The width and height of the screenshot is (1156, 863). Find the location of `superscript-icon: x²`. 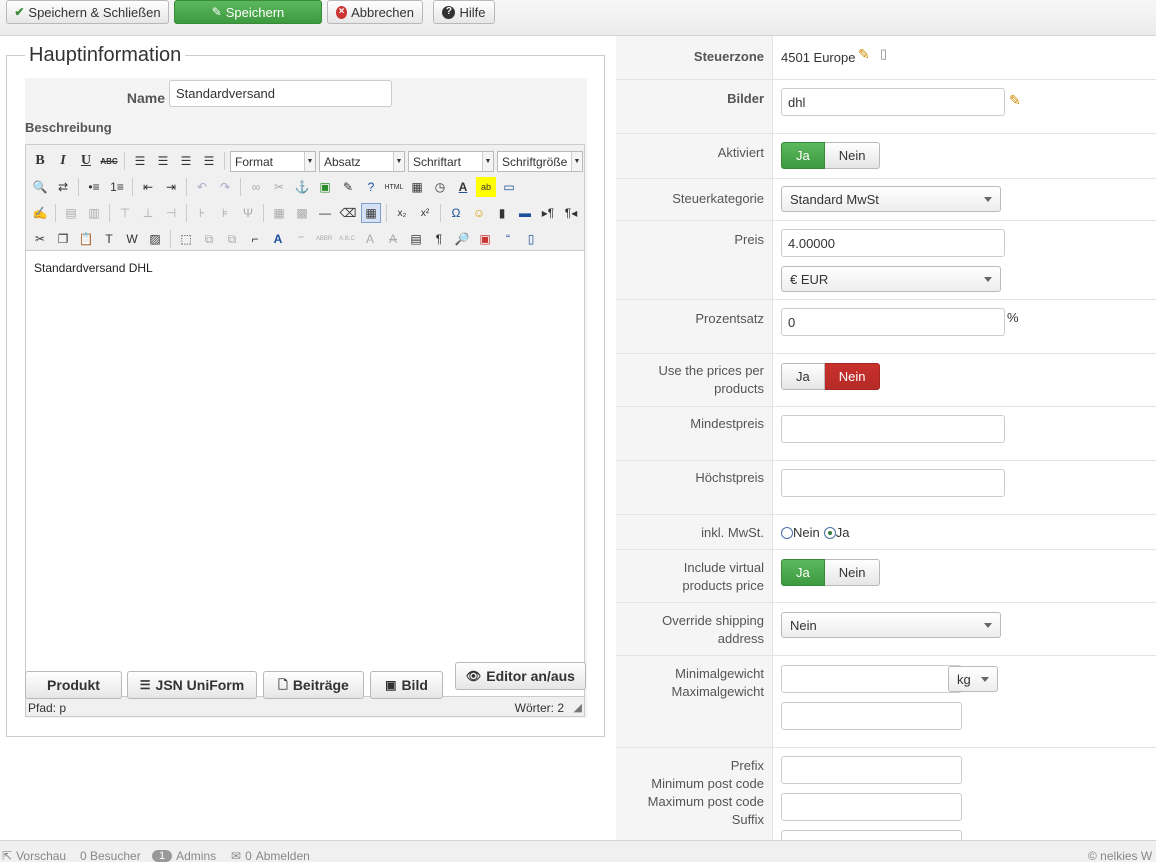

superscript-icon: x² is located at coordinates (425, 213).